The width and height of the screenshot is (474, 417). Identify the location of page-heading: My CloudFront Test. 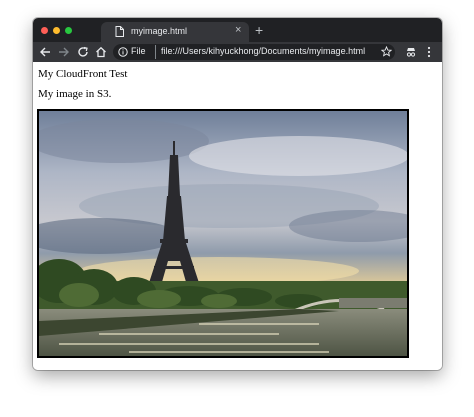
(83, 74).